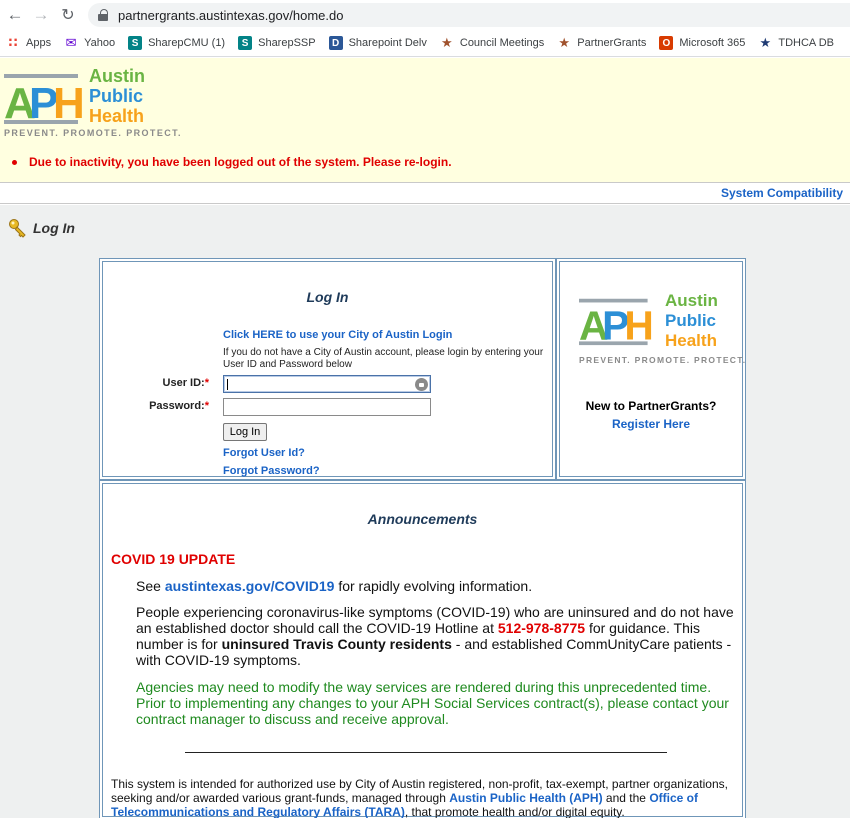 The image size is (850, 818). I want to click on divider, so click(426, 752).